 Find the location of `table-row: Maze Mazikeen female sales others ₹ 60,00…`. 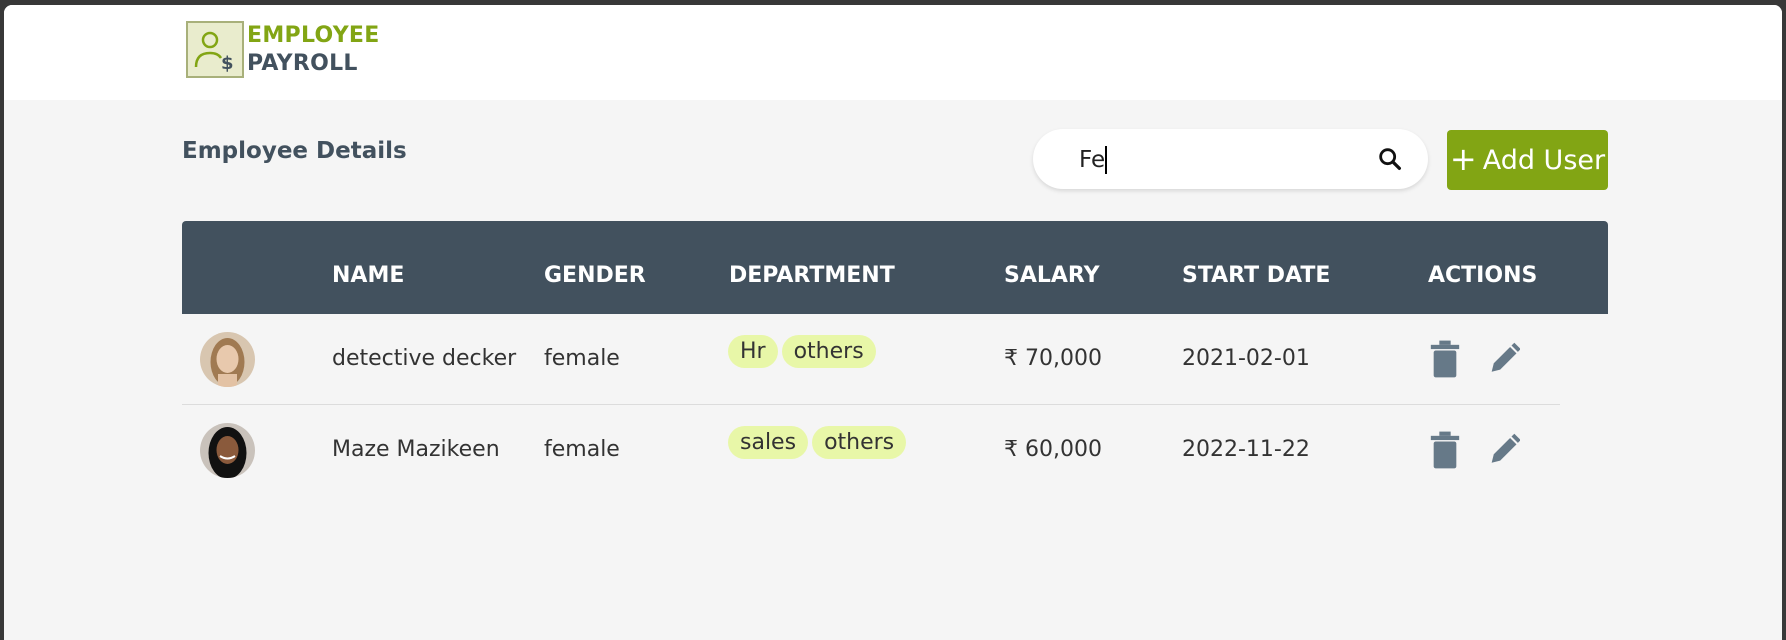

table-row: Maze Mazikeen female sales others ₹ 60,00… is located at coordinates (895, 450).